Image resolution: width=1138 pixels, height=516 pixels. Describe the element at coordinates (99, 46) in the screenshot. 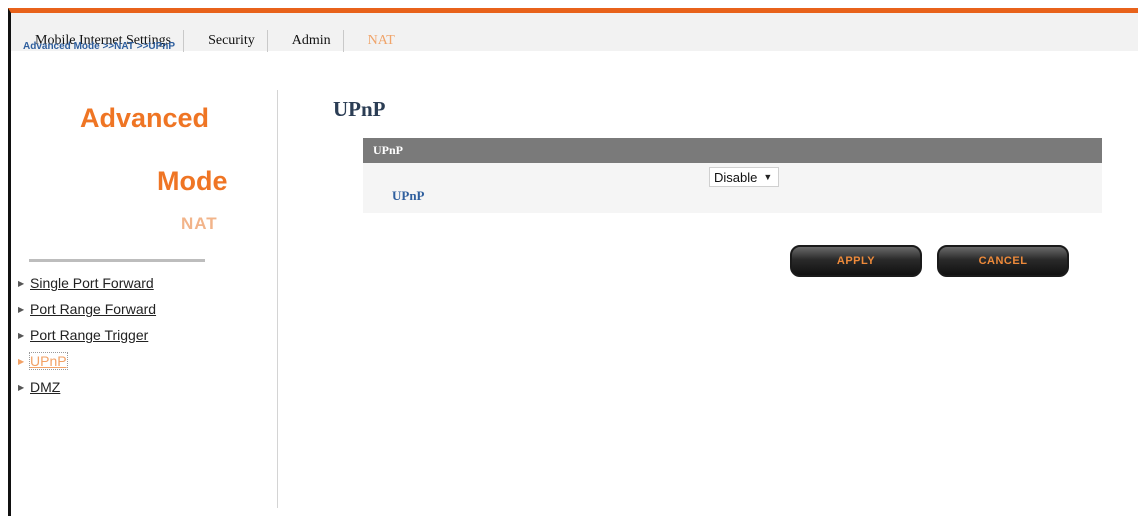

I see `breadcrumb: Advanced Mode >>NAT >>UPnP` at that location.